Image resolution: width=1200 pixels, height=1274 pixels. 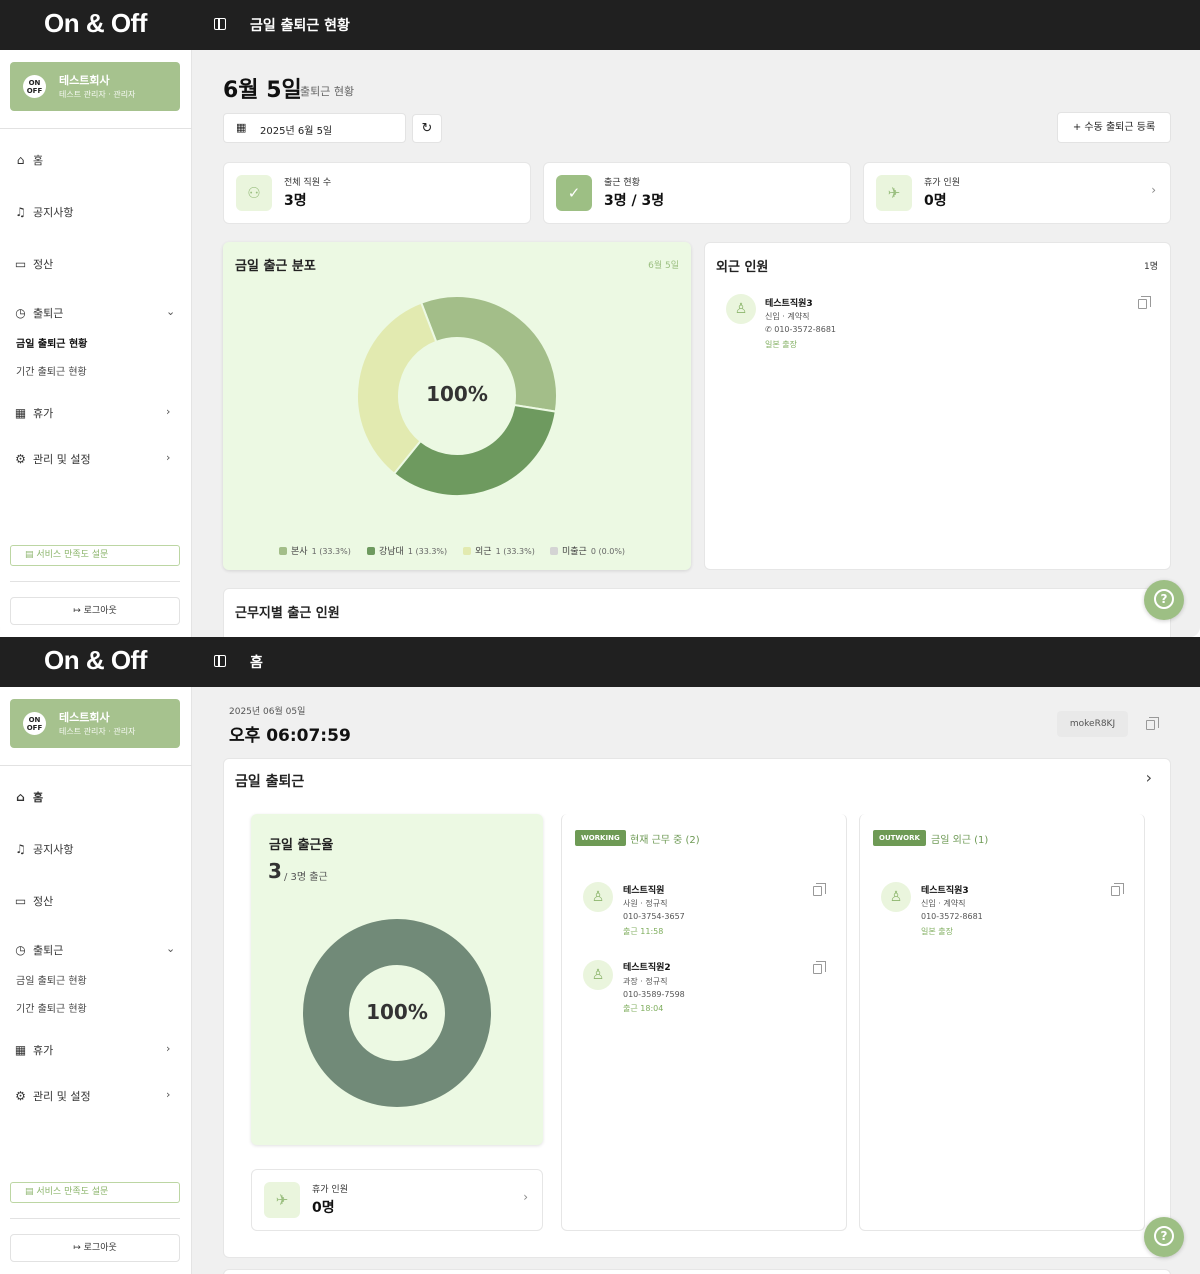 What do you see at coordinates (945, 891) in the screenshot?
I see `employee-name: 테스트직원3` at bounding box center [945, 891].